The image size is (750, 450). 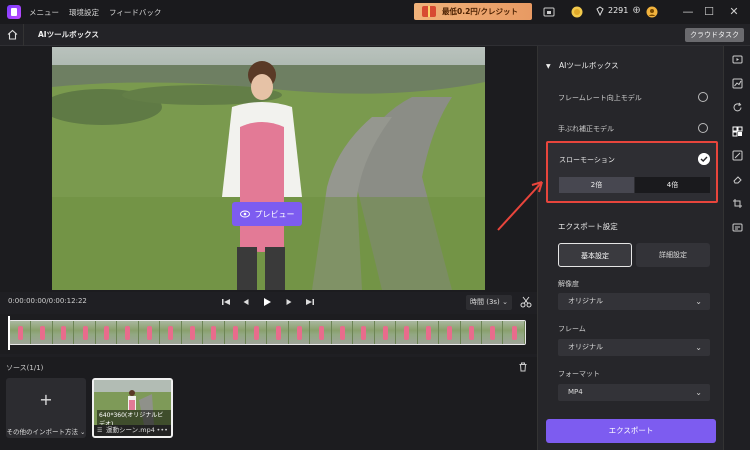 I want to click on points-counter: 2291 ⊕, so click(x=618, y=10).